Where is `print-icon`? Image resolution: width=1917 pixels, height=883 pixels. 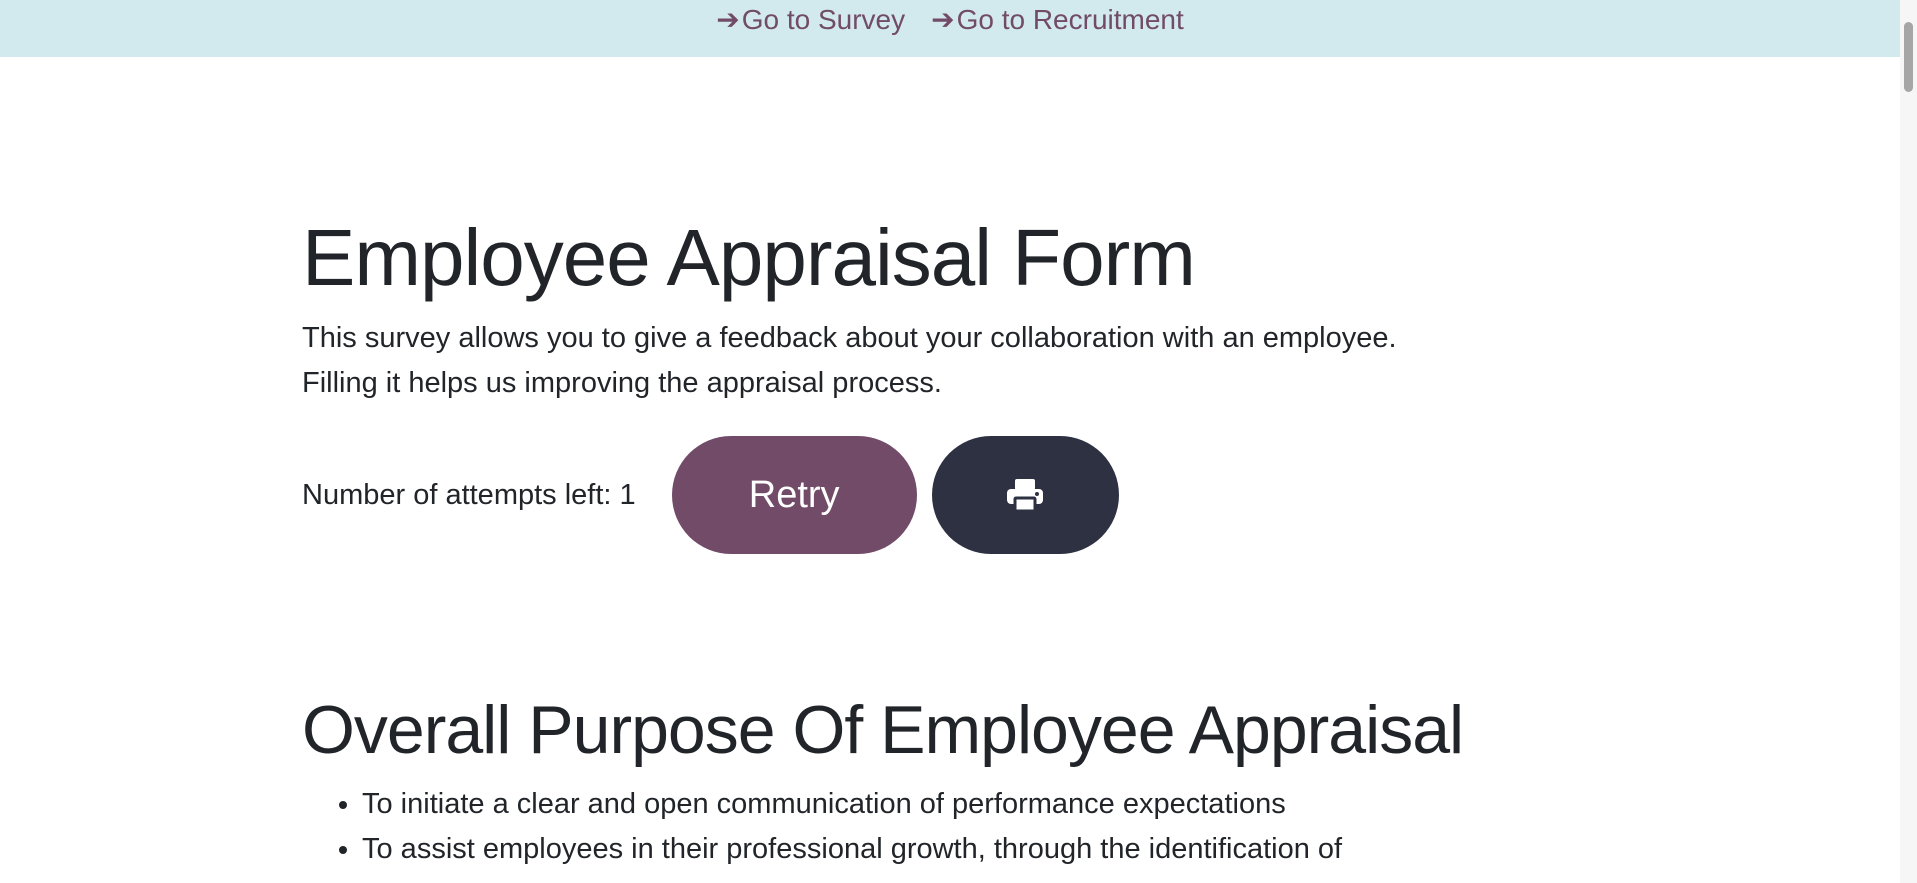
print-icon is located at coordinates (1025, 495).